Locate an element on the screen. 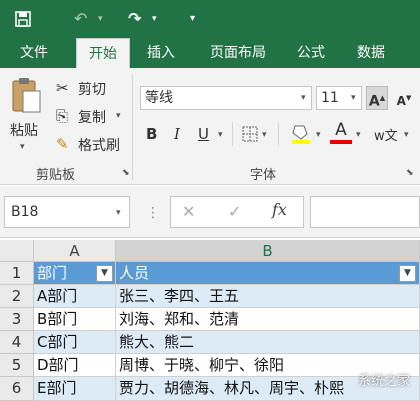 Image resolution: width=420 pixels, height=401 pixels. phonetic-guide-icon: w文 is located at coordinates (386, 134).